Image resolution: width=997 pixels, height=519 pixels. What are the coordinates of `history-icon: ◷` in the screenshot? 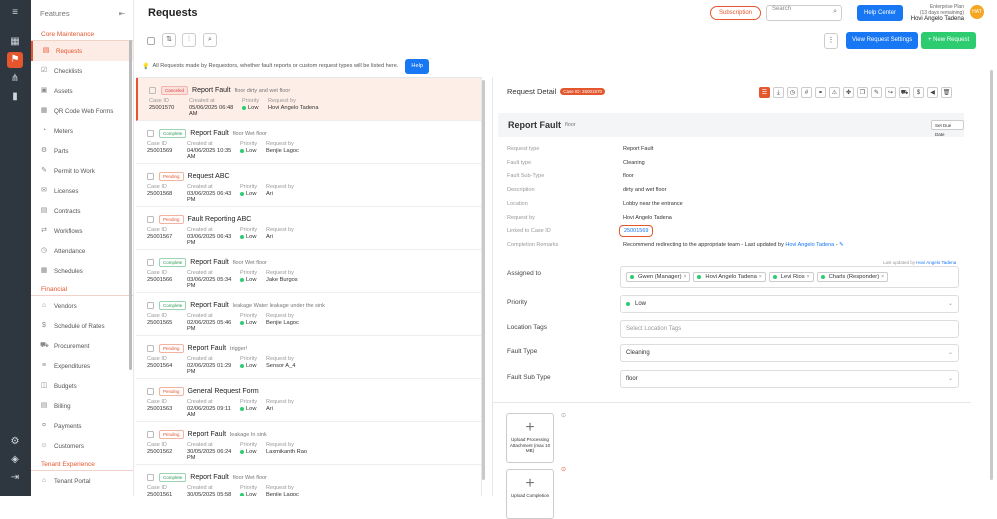 It's located at (792, 92).